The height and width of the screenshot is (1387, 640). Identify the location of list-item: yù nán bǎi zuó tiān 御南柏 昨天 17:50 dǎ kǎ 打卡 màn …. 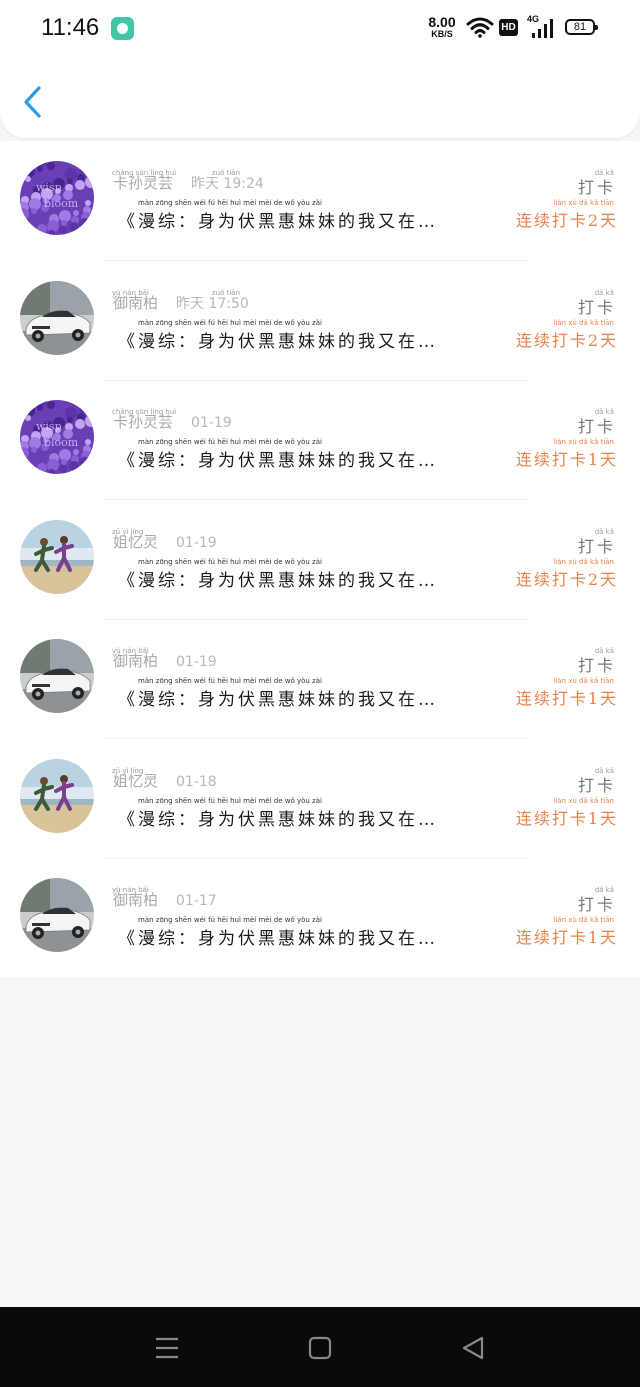
(320, 321).